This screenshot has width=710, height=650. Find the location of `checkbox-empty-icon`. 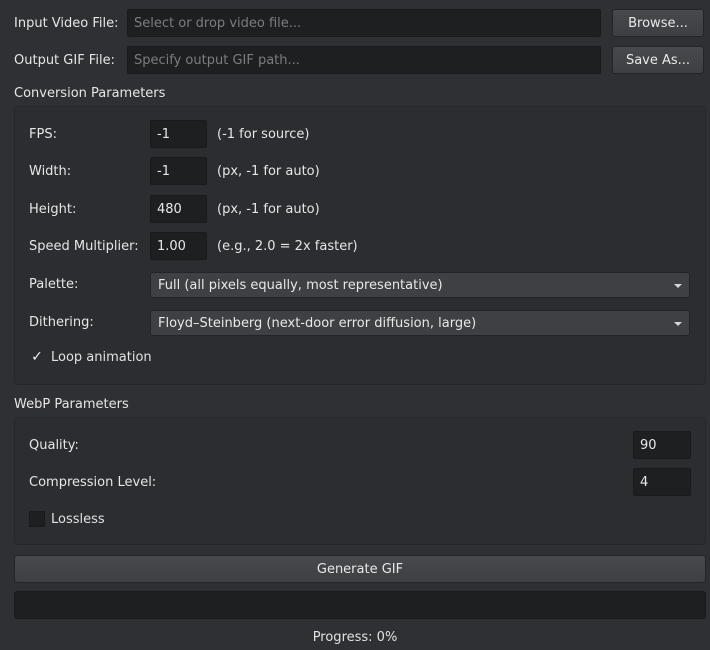

checkbox-empty-icon is located at coordinates (37, 519).